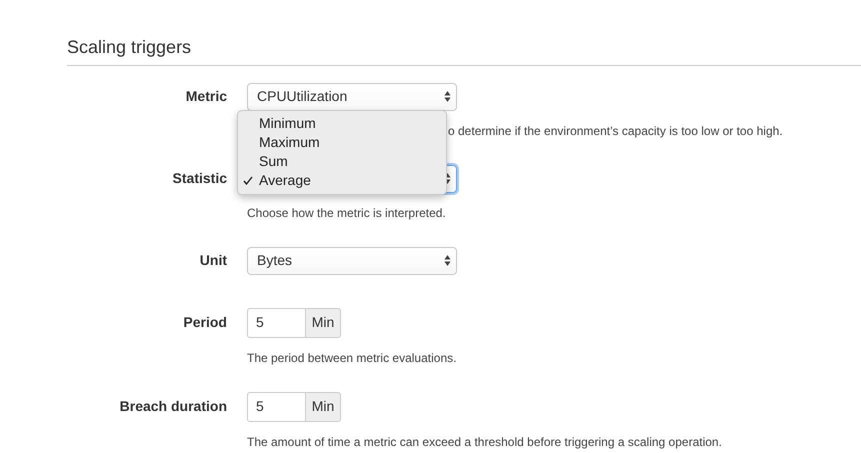  Describe the element at coordinates (342, 180) in the screenshot. I see `dropdown-option: Average` at that location.